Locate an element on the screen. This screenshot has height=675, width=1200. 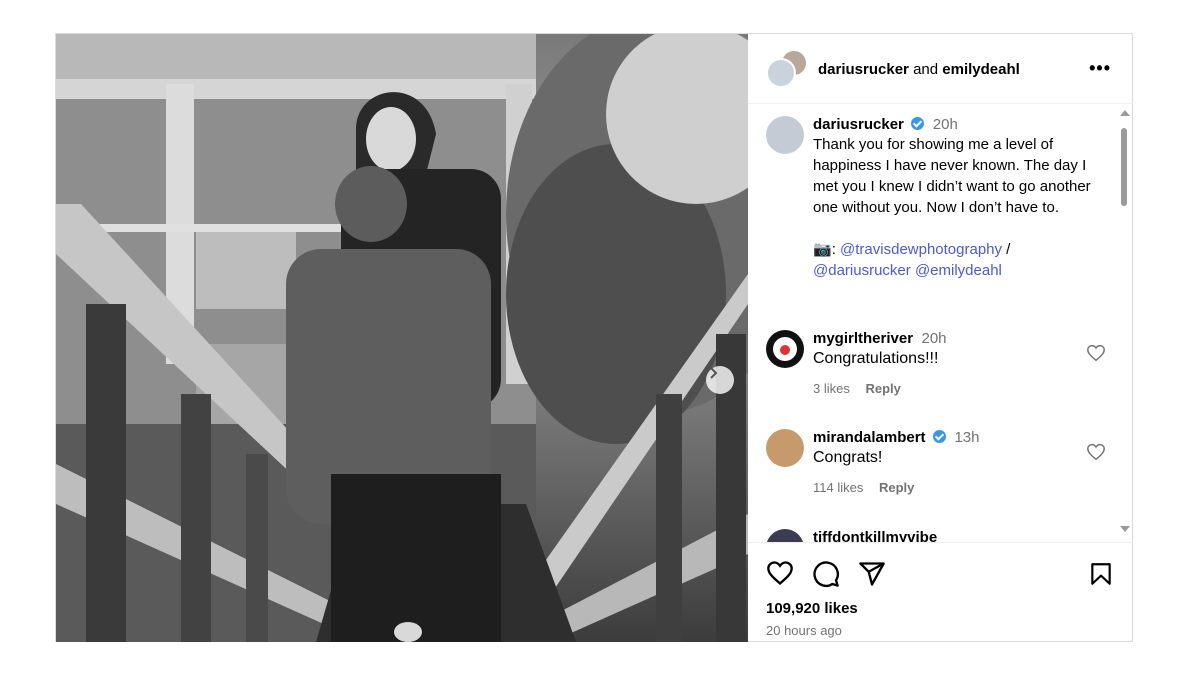
author-link: dariusrucker is located at coordinates (863, 69).